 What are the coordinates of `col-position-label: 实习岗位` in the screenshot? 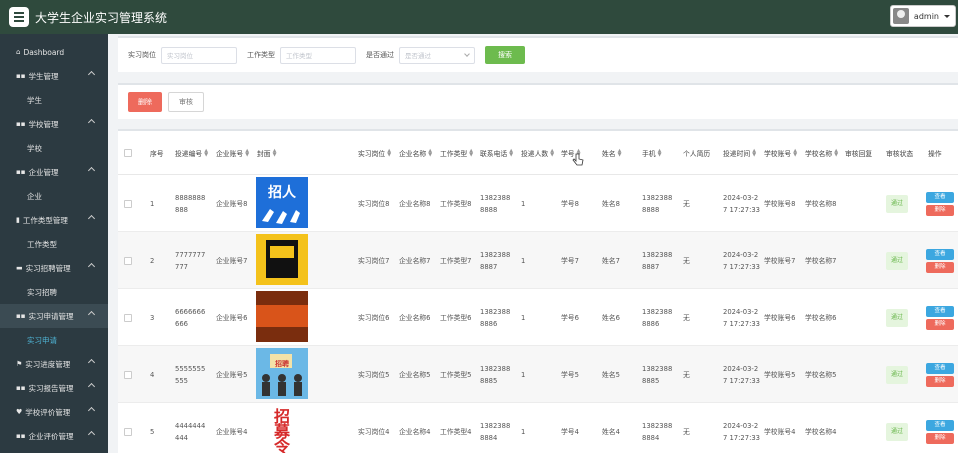 It's located at (372, 154).